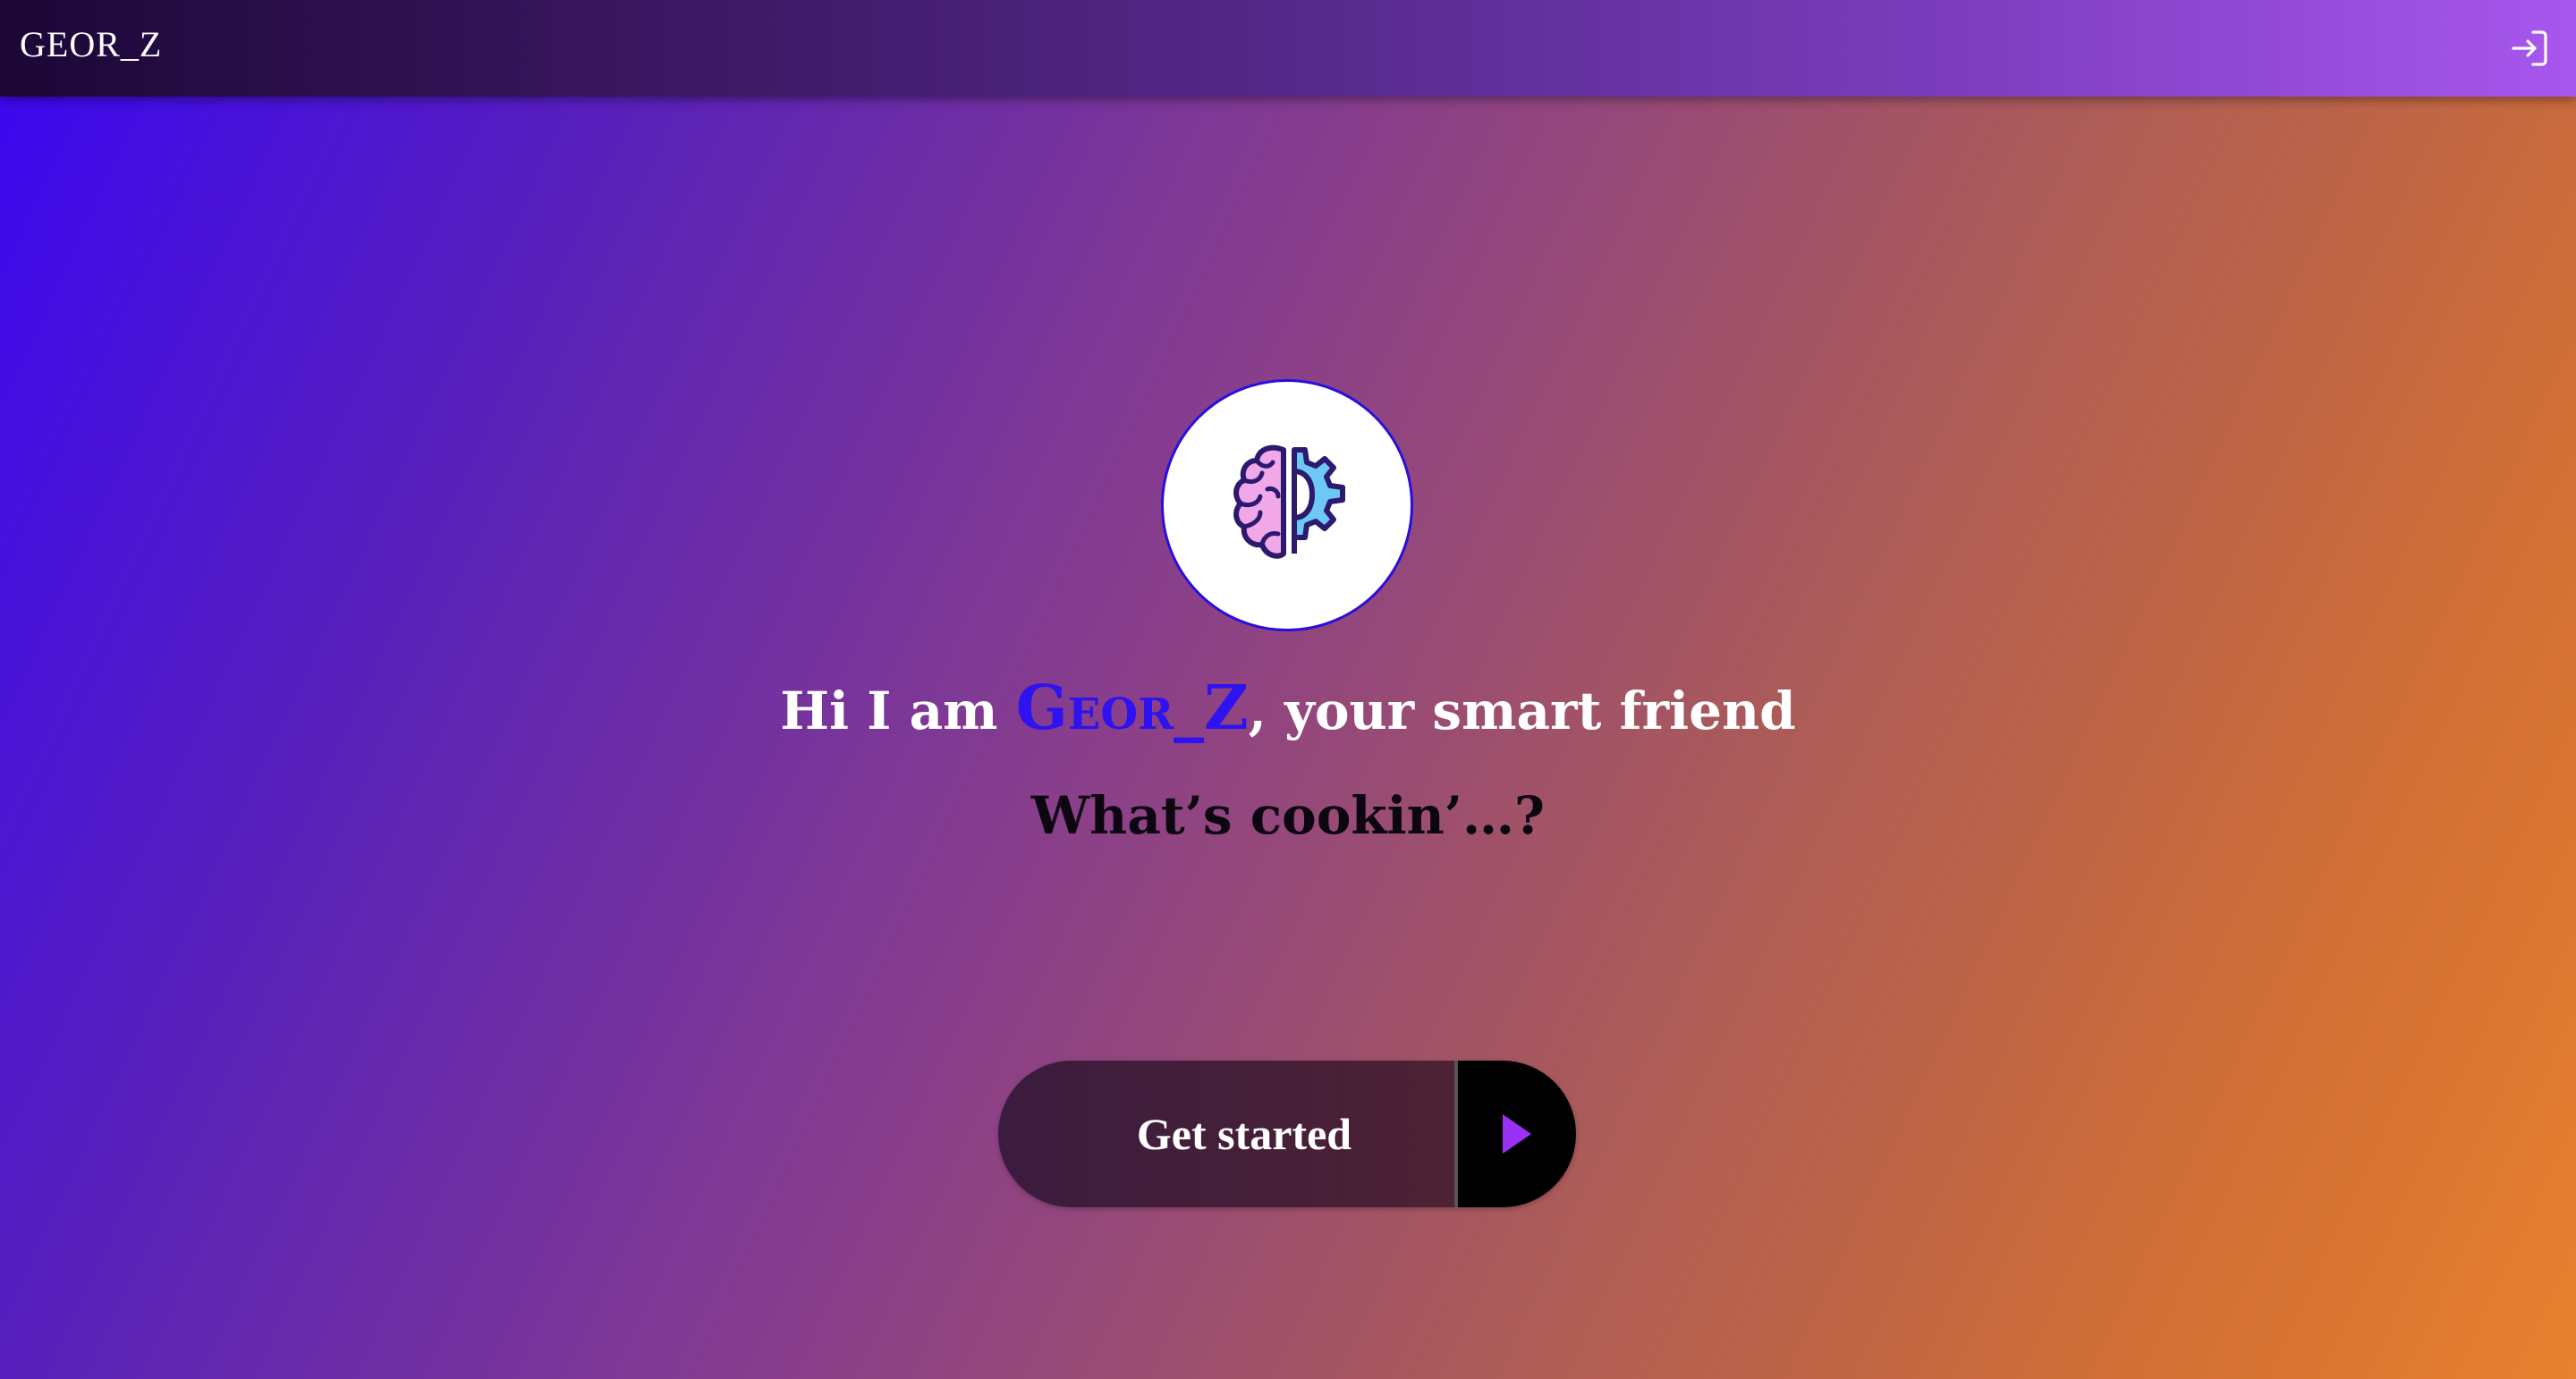 This screenshot has width=2576, height=1379. What do you see at coordinates (1226, 1134) in the screenshot?
I see `get-started-label: Get started` at bounding box center [1226, 1134].